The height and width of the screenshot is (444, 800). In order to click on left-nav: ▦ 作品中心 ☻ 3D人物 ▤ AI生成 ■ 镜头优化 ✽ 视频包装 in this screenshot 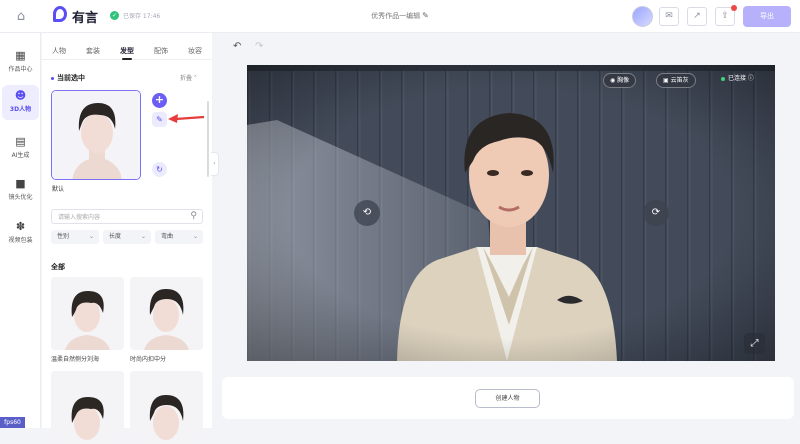, I will do `click(20, 230)`.